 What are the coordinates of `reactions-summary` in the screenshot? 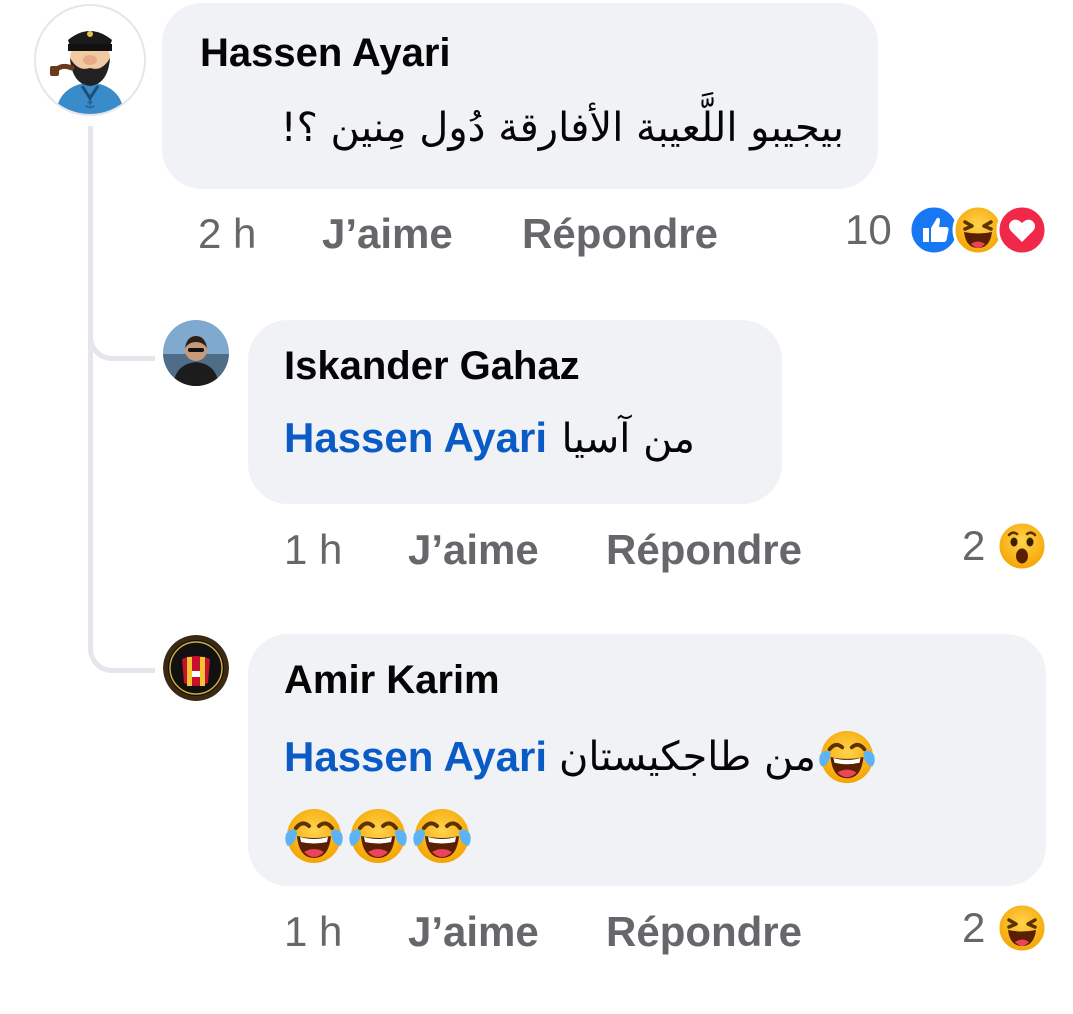 It's located at (978, 230).